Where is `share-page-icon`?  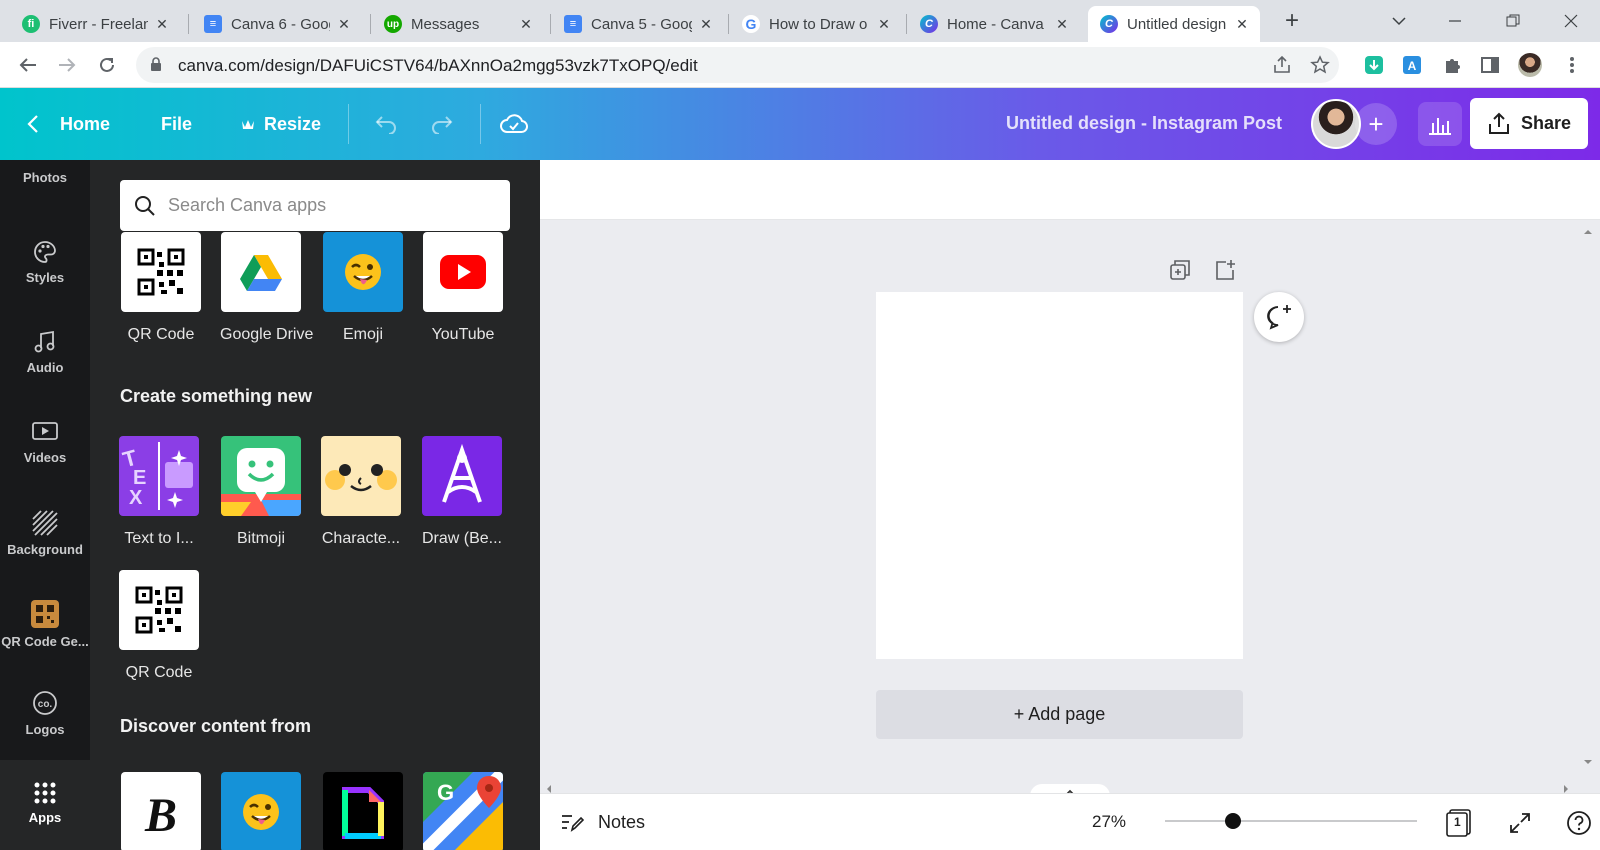 share-page-icon is located at coordinates (1282, 65).